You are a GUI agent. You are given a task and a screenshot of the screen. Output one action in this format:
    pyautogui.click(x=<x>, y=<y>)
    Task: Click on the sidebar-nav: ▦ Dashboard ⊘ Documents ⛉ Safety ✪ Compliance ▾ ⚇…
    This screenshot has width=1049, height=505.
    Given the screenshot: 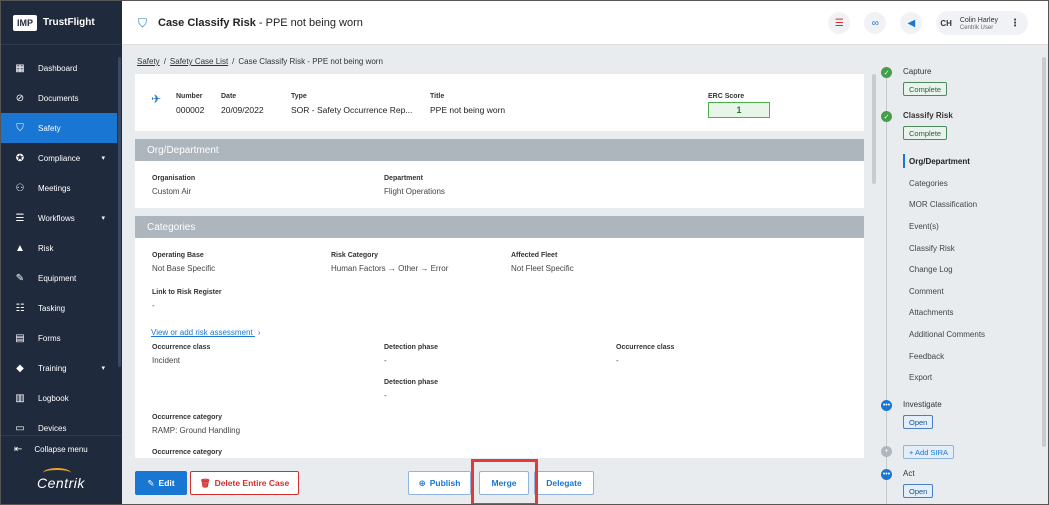 What is the action you would take?
    pyautogui.click(x=59, y=248)
    